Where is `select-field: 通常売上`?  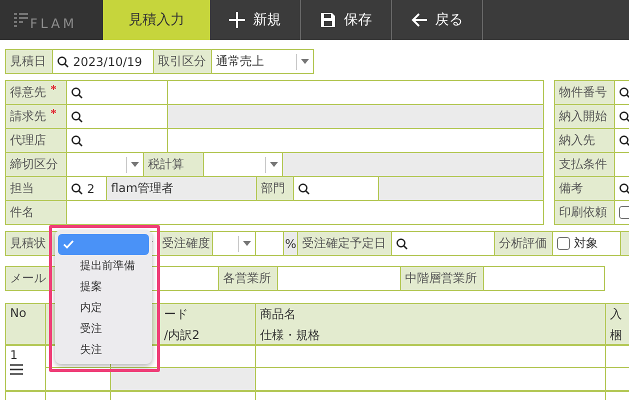
select-field: 通常売上 is located at coordinates (263, 62).